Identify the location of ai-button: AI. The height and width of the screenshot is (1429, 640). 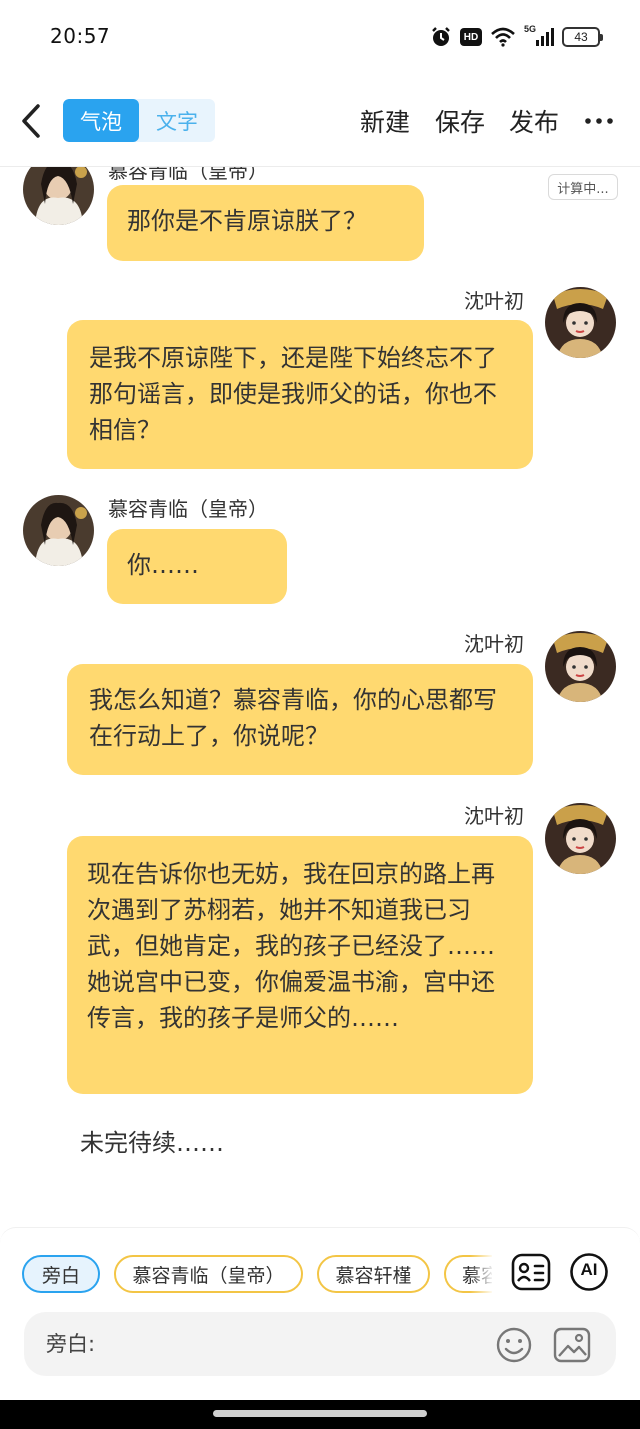
(589, 1272).